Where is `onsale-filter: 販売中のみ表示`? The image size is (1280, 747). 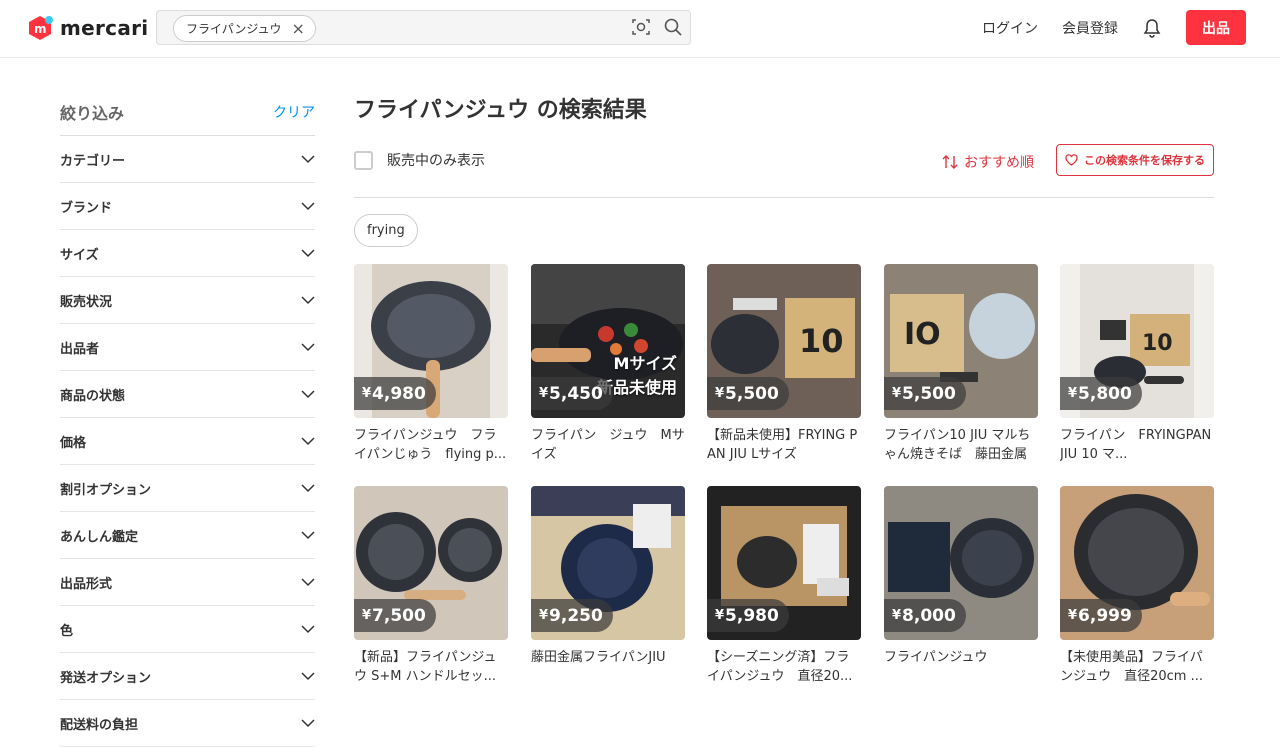
onsale-filter: 販売中のみ表示 is located at coordinates (419, 160).